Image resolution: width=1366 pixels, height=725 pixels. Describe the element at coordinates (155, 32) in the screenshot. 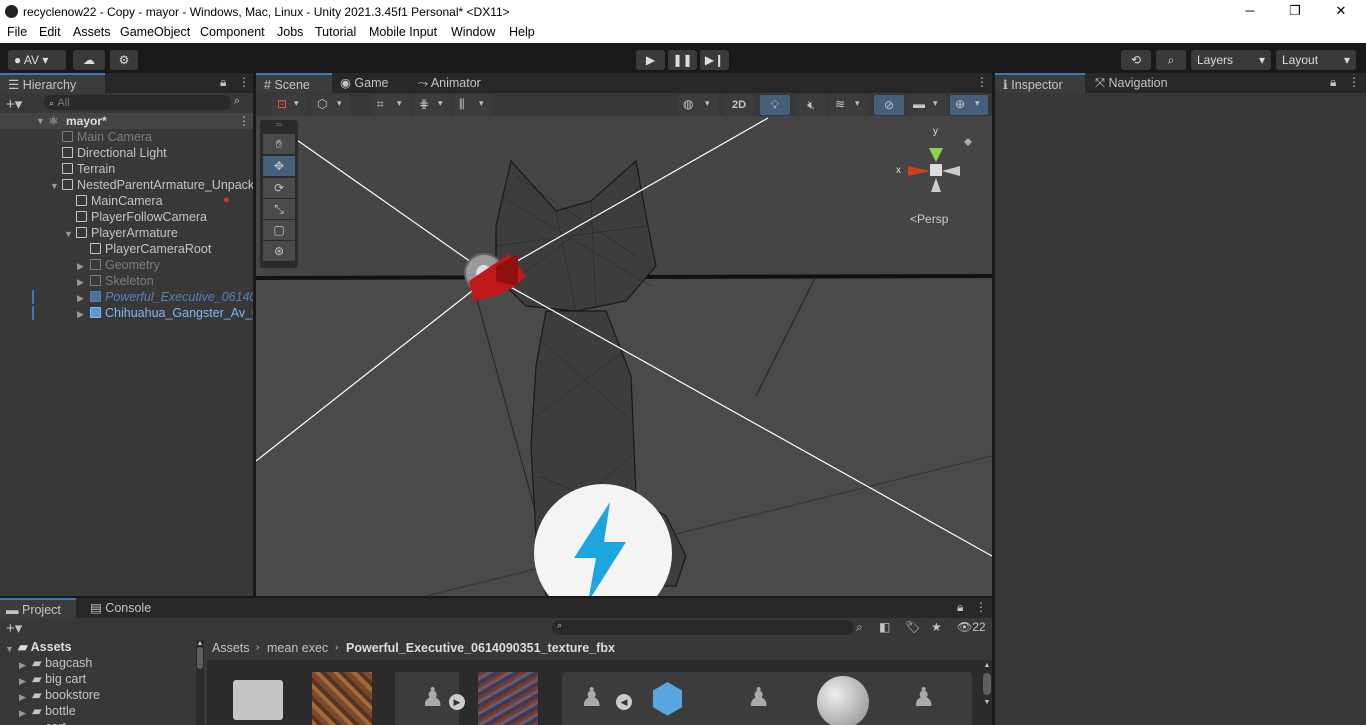

I see `menu-gameobject: GameObject` at that location.